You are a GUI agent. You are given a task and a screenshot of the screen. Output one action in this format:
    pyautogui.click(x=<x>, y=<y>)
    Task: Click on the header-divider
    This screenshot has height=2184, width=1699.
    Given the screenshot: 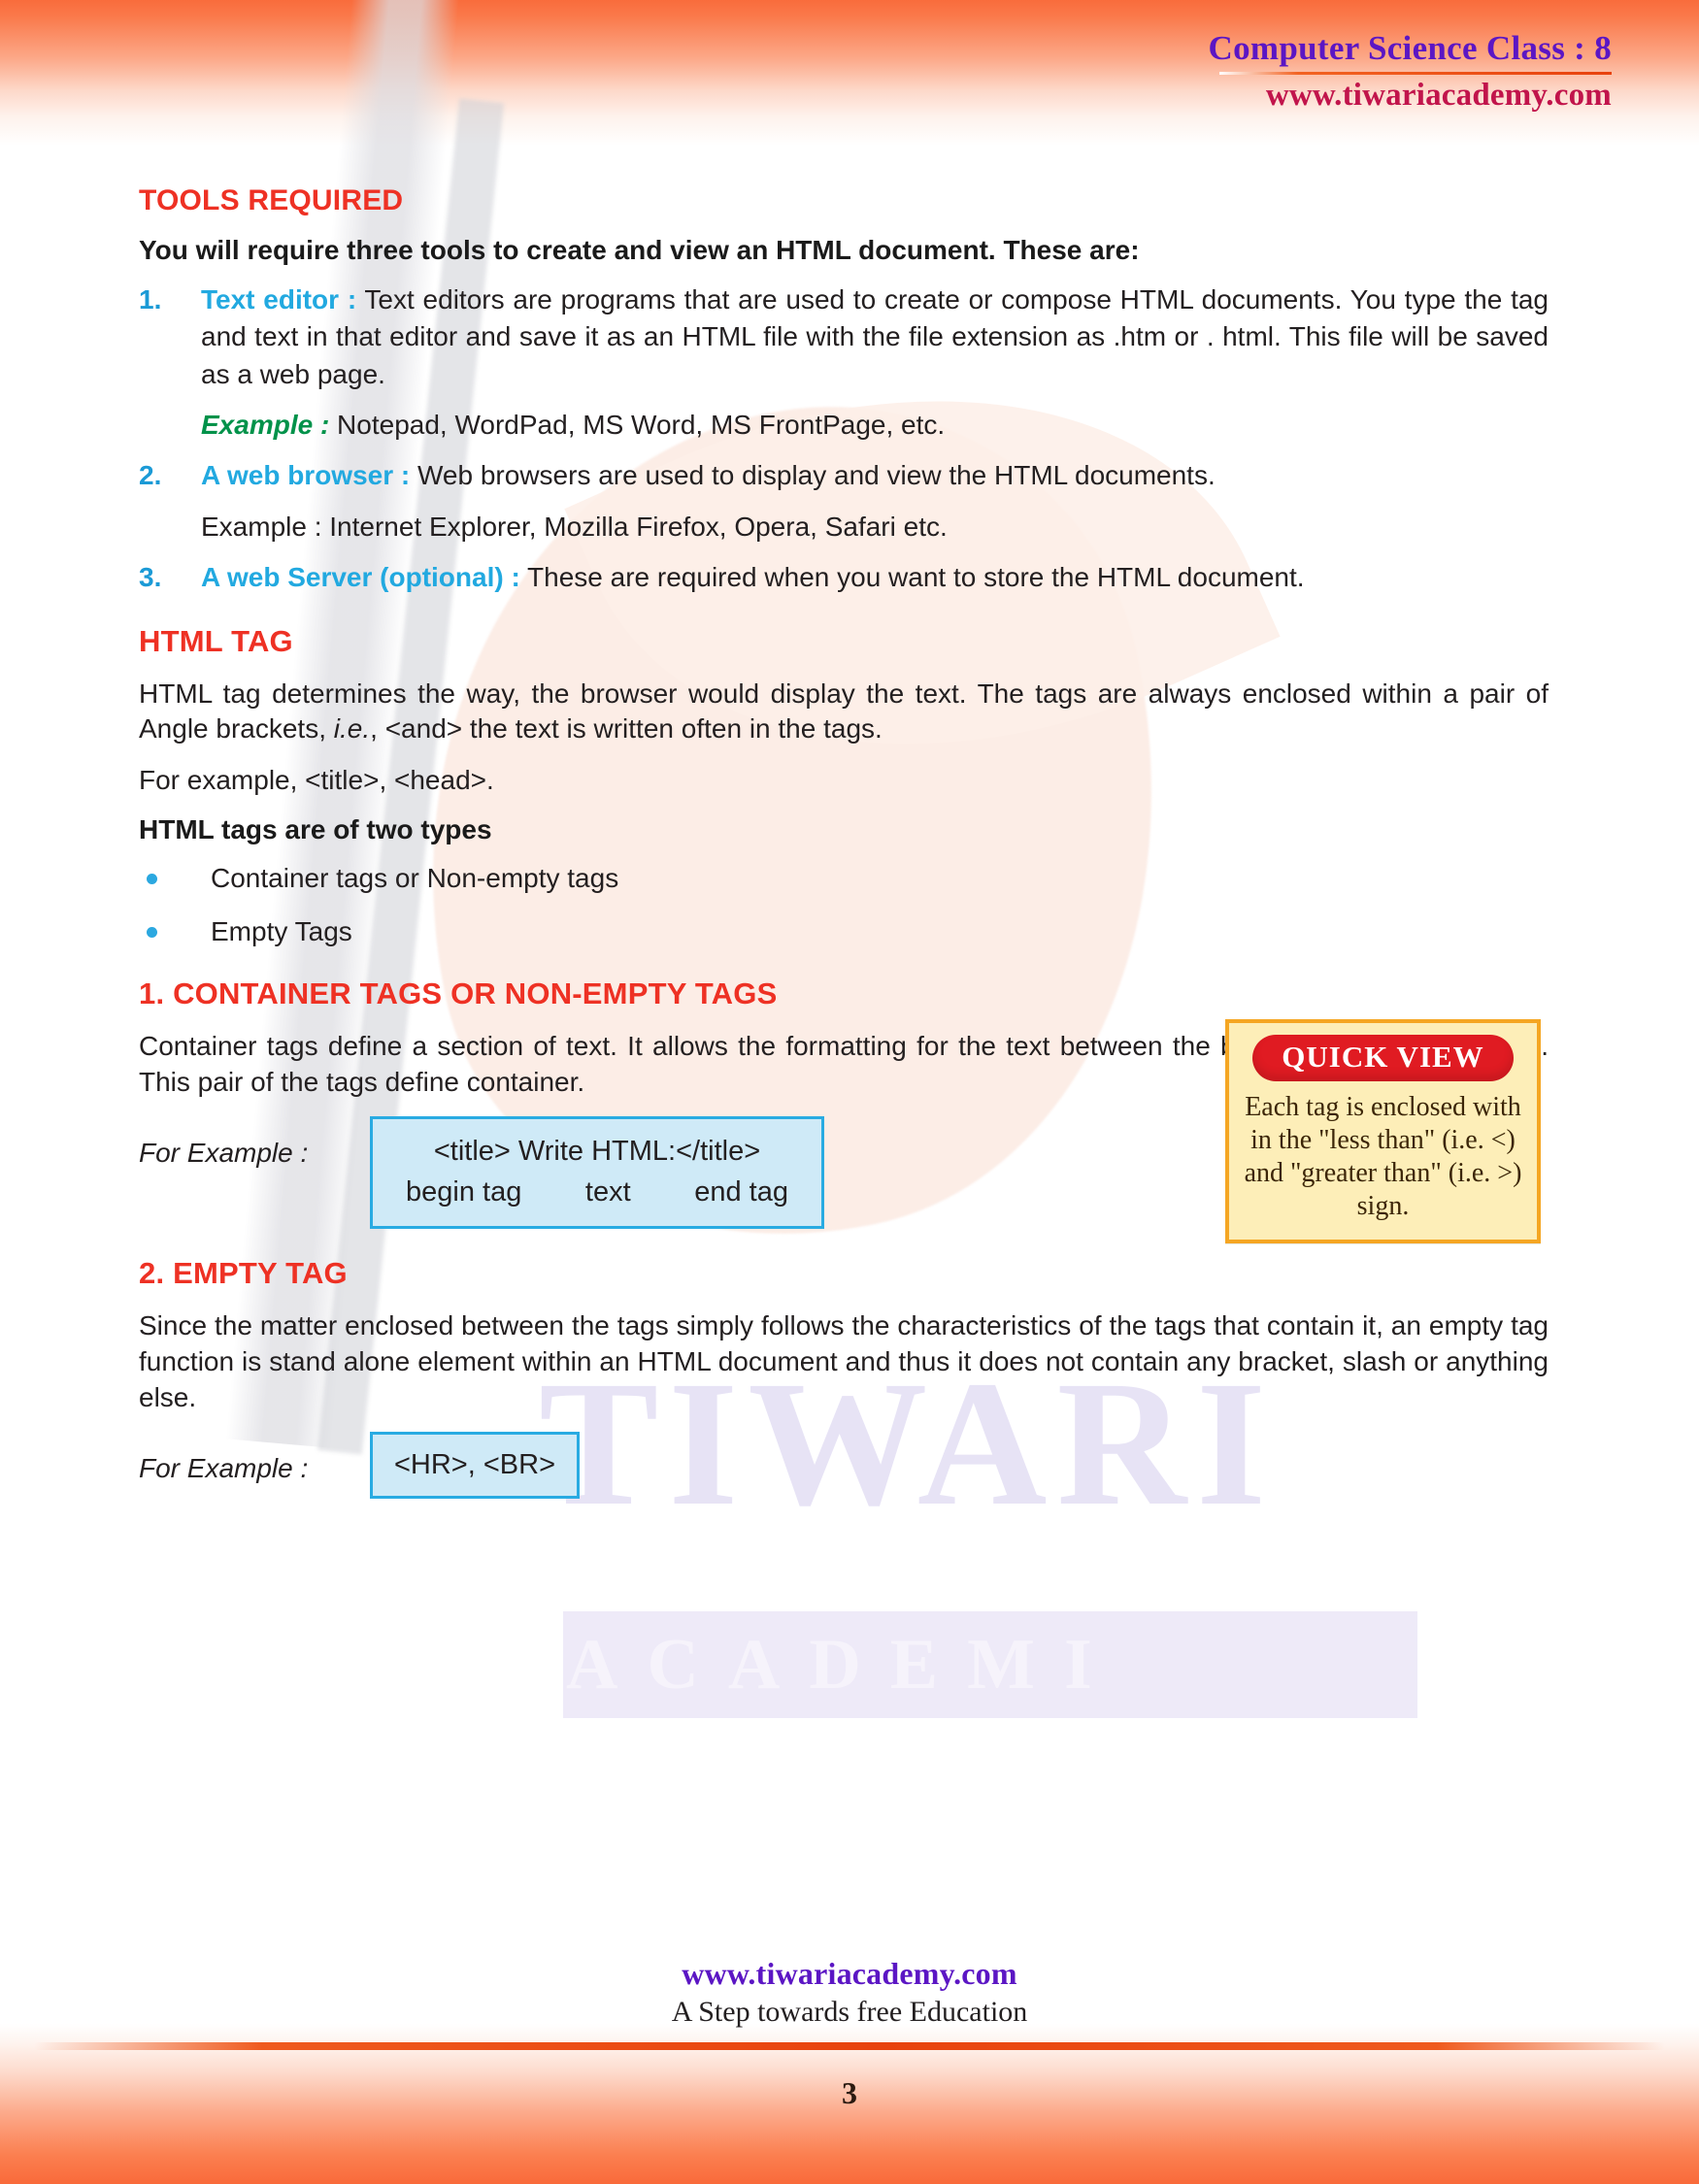 What is the action you would take?
    pyautogui.click(x=1415, y=73)
    